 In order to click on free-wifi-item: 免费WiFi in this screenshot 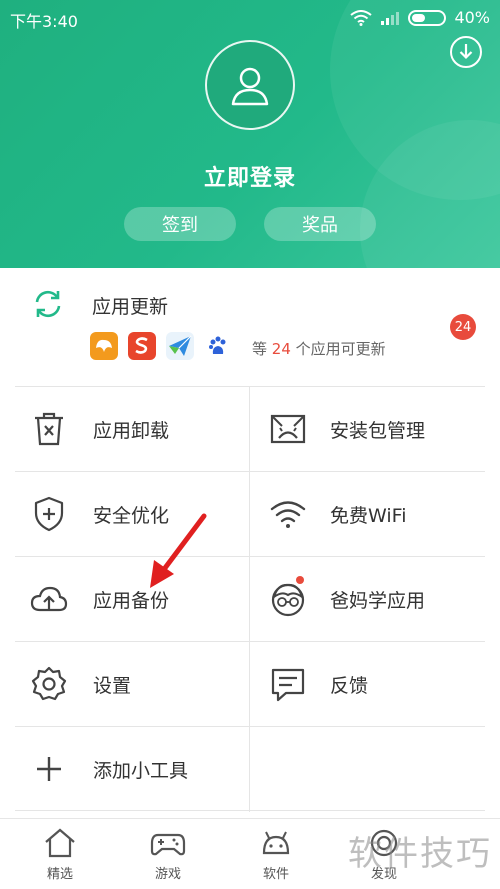, I will do `click(367, 514)`.